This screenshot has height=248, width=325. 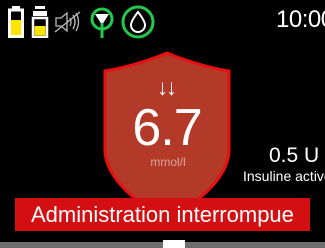 I want to click on alert-banner: Administration interrompue, so click(x=162, y=214).